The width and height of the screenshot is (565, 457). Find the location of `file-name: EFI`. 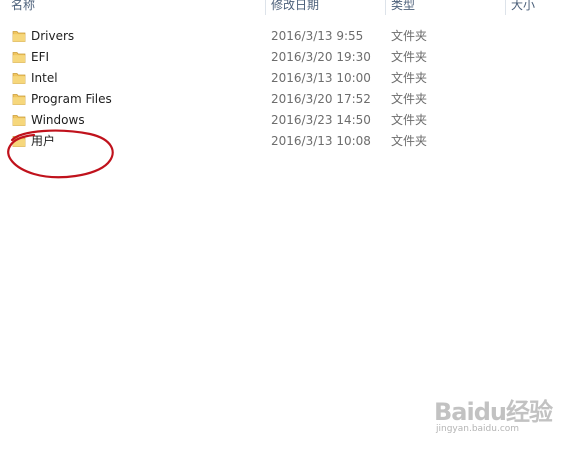

file-name: EFI is located at coordinates (40, 57).